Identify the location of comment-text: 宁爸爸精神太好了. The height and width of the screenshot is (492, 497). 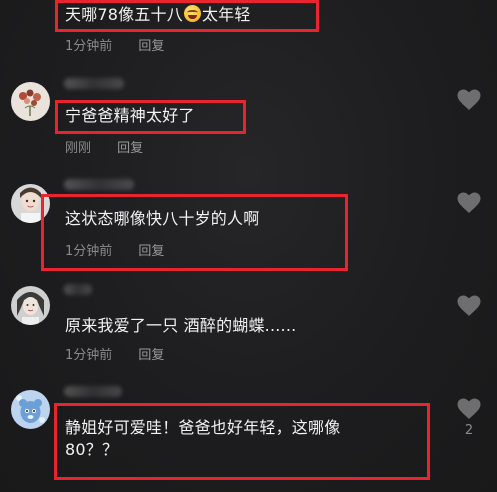
(130, 115).